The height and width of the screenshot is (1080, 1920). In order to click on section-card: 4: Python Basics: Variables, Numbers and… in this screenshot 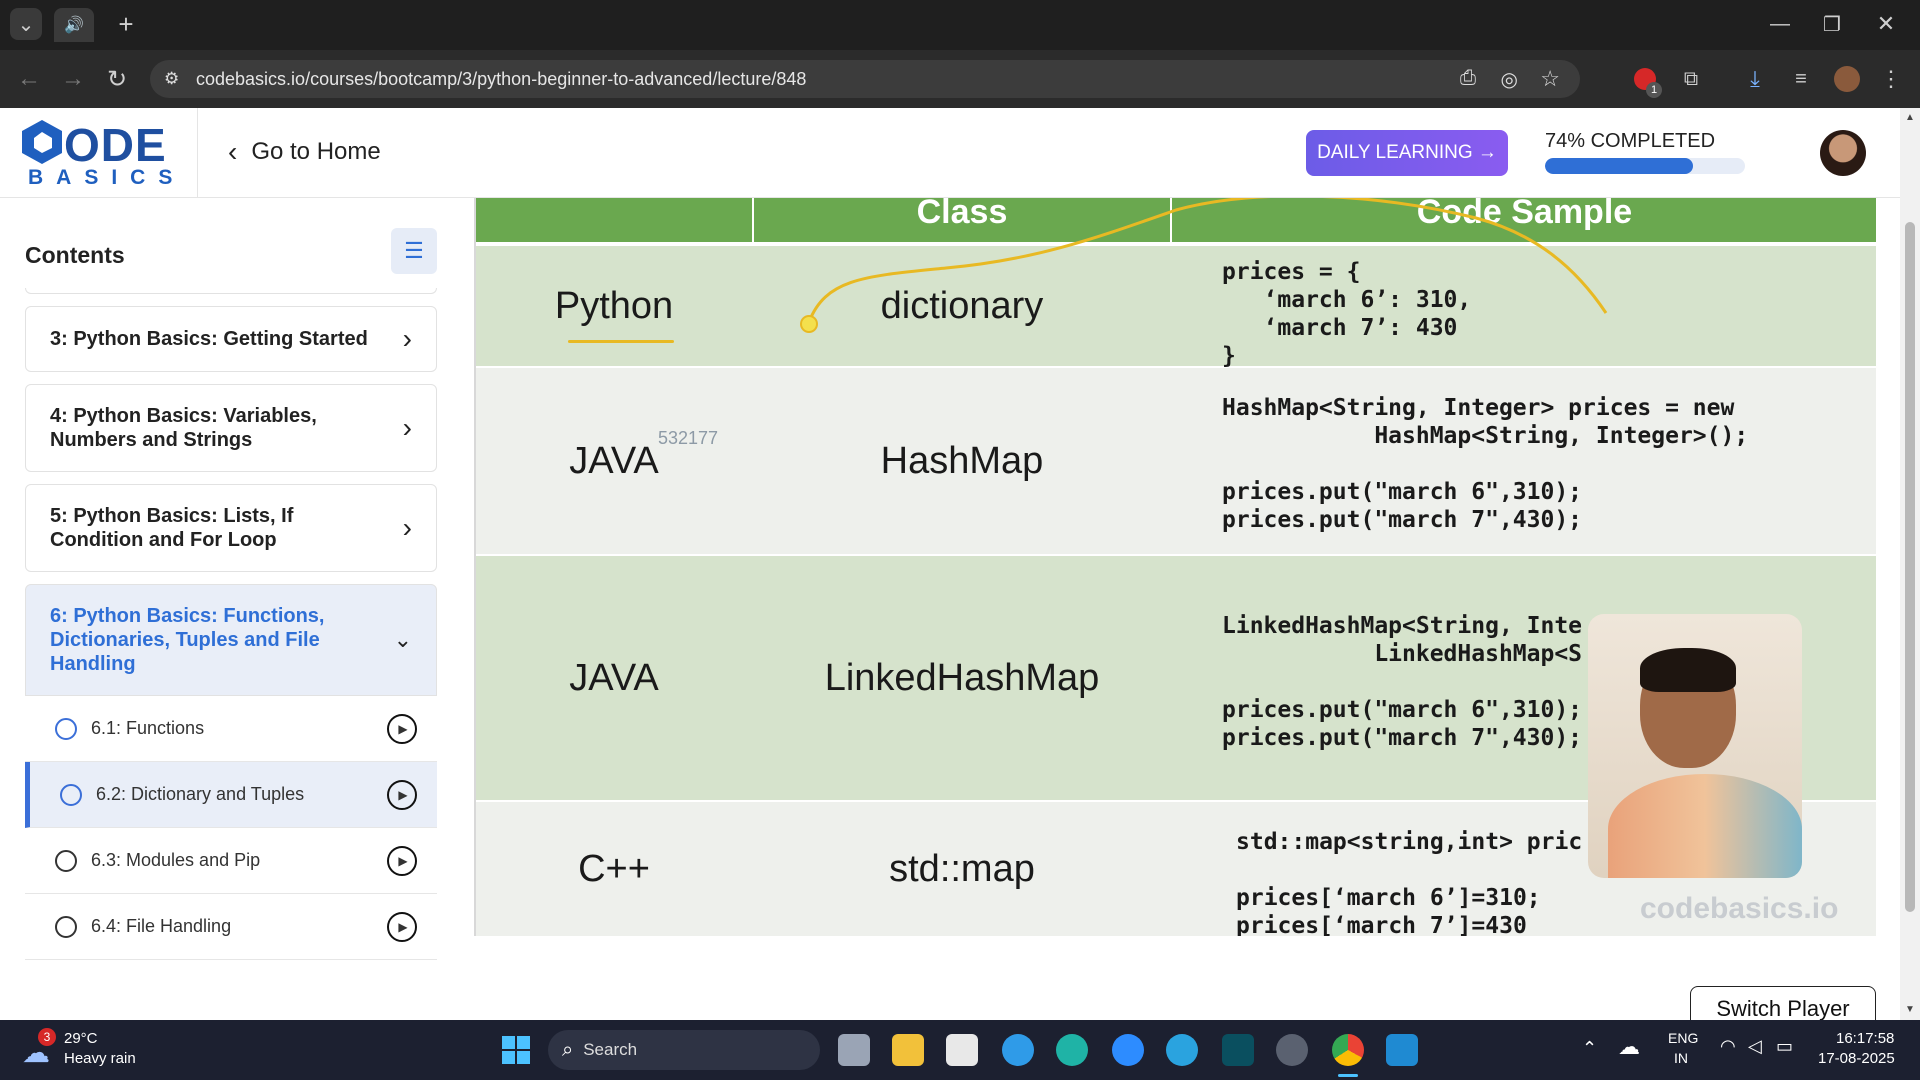, I will do `click(231, 428)`.